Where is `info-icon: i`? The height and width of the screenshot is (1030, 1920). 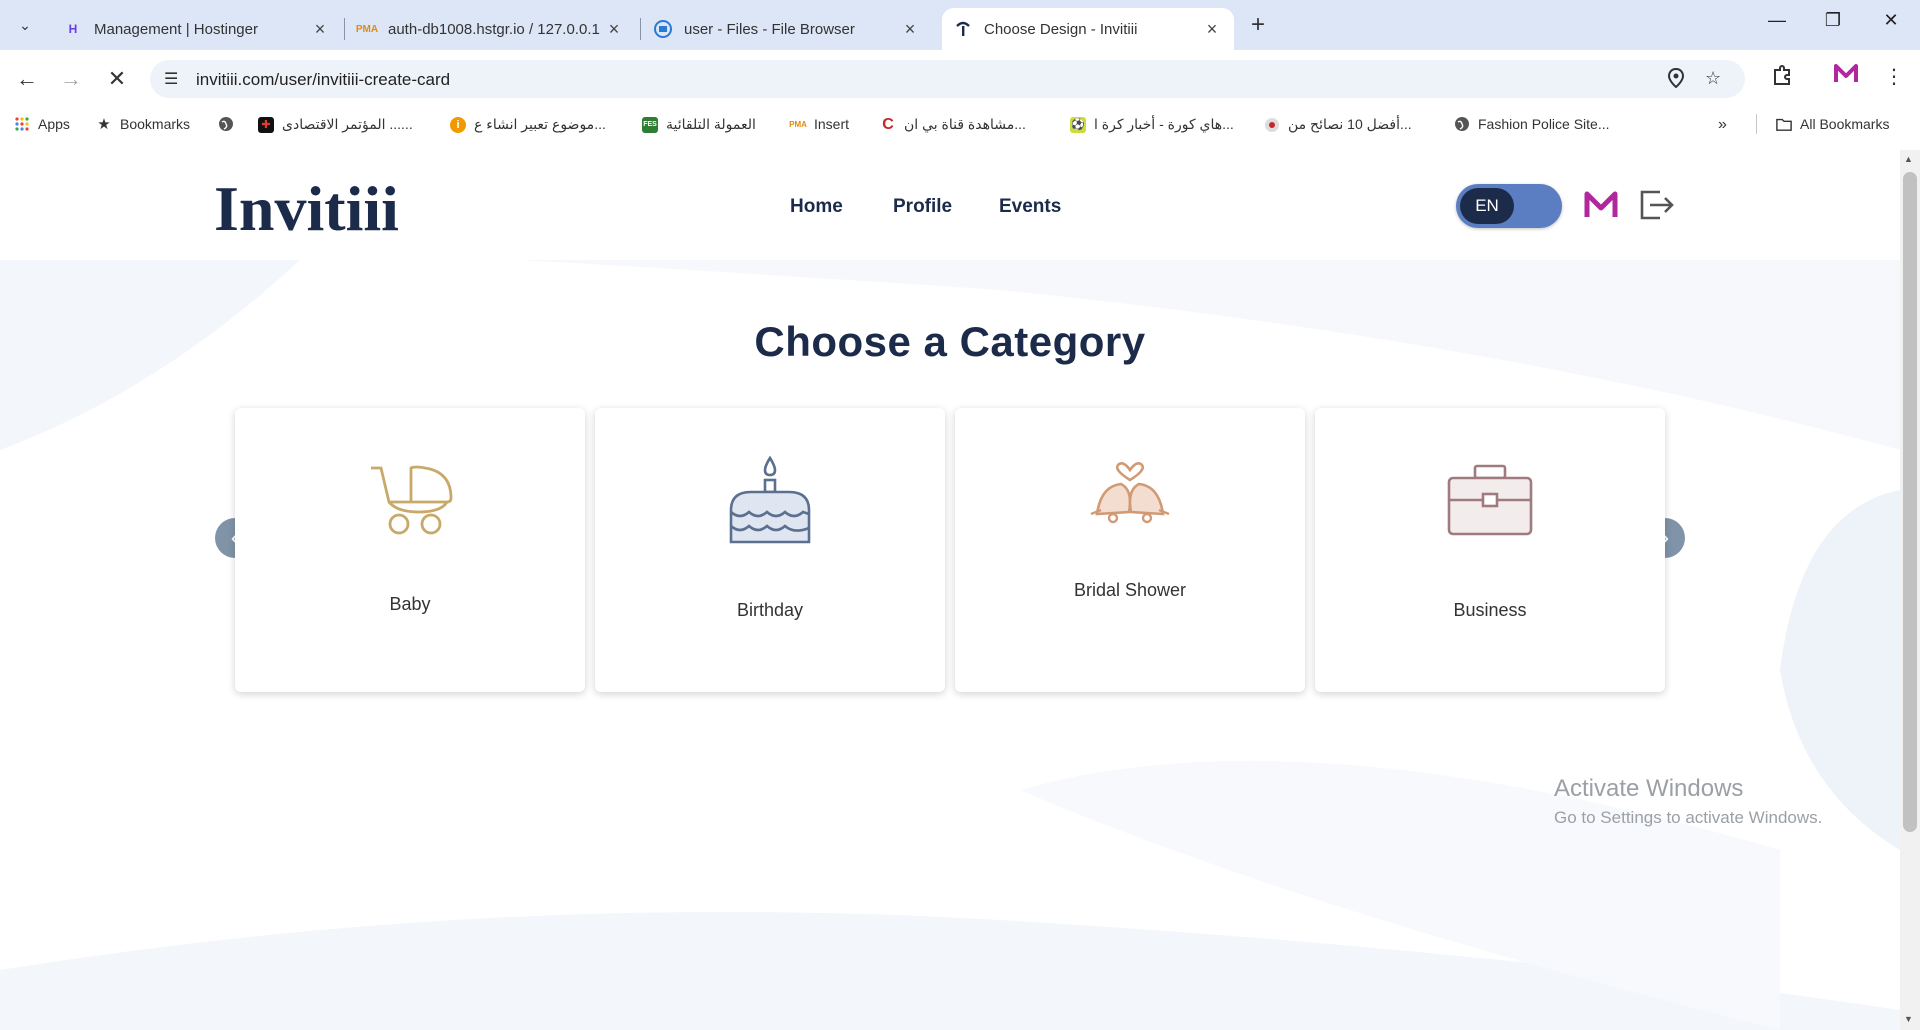 info-icon: i is located at coordinates (458, 124).